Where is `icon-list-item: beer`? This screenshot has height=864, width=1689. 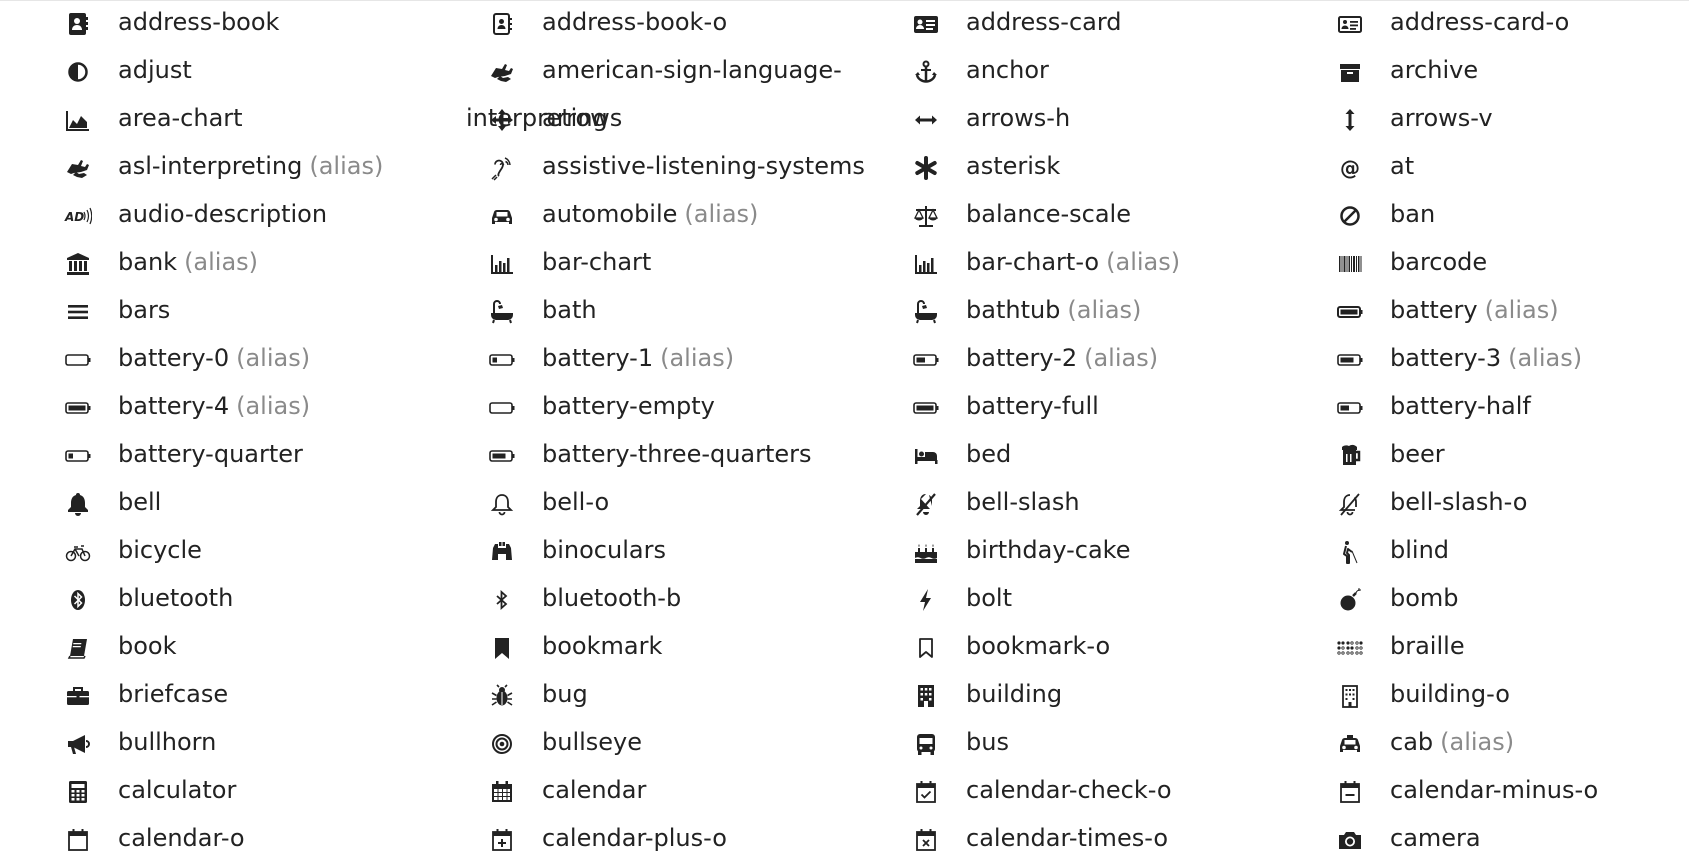 icon-list-item: beer is located at coordinates (1500, 456).